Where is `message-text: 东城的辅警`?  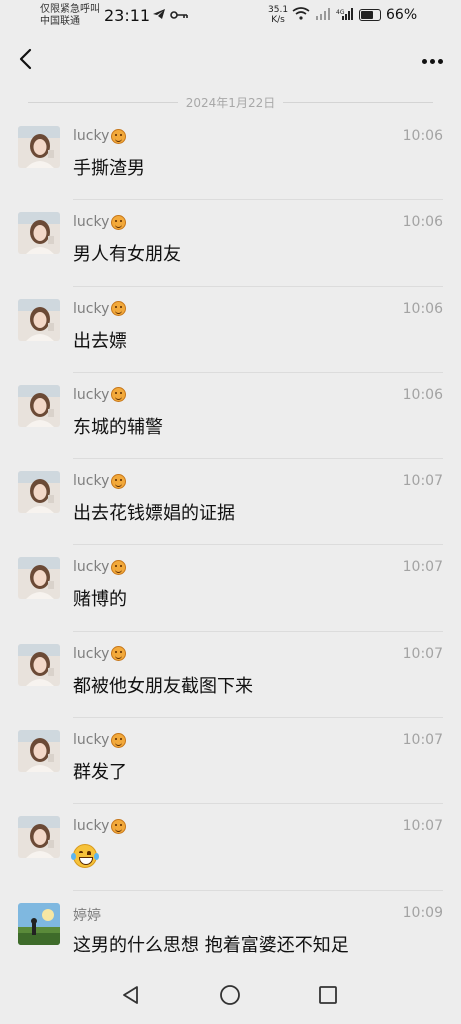
message-text: 东城的辅警 is located at coordinates (118, 427).